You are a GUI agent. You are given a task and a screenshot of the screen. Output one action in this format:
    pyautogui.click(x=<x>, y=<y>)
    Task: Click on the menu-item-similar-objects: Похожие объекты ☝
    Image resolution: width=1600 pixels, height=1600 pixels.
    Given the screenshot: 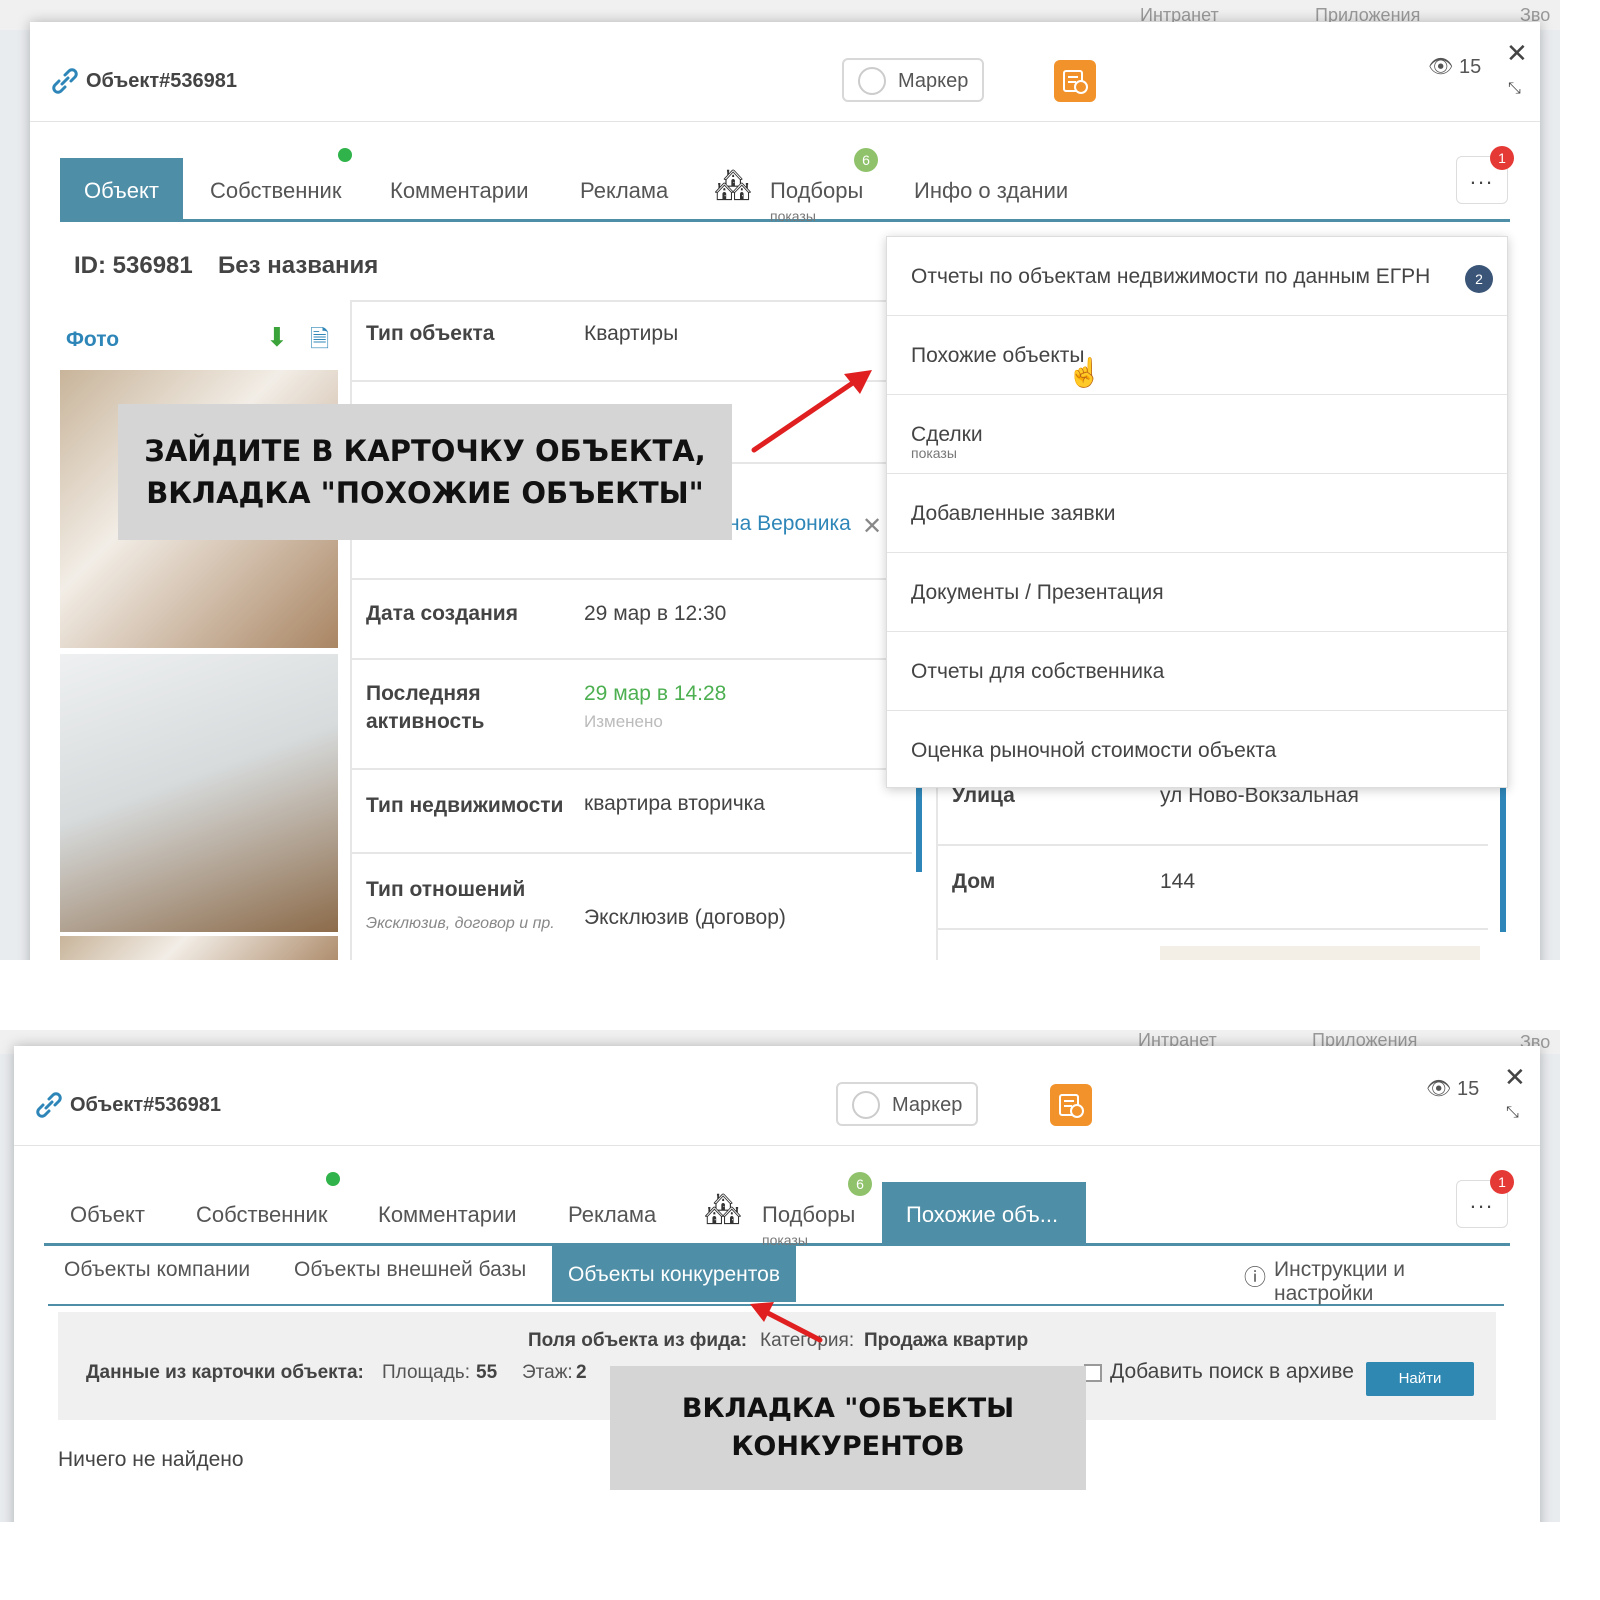 What is the action you would take?
    pyautogui.click(x=1197, y=355)
    